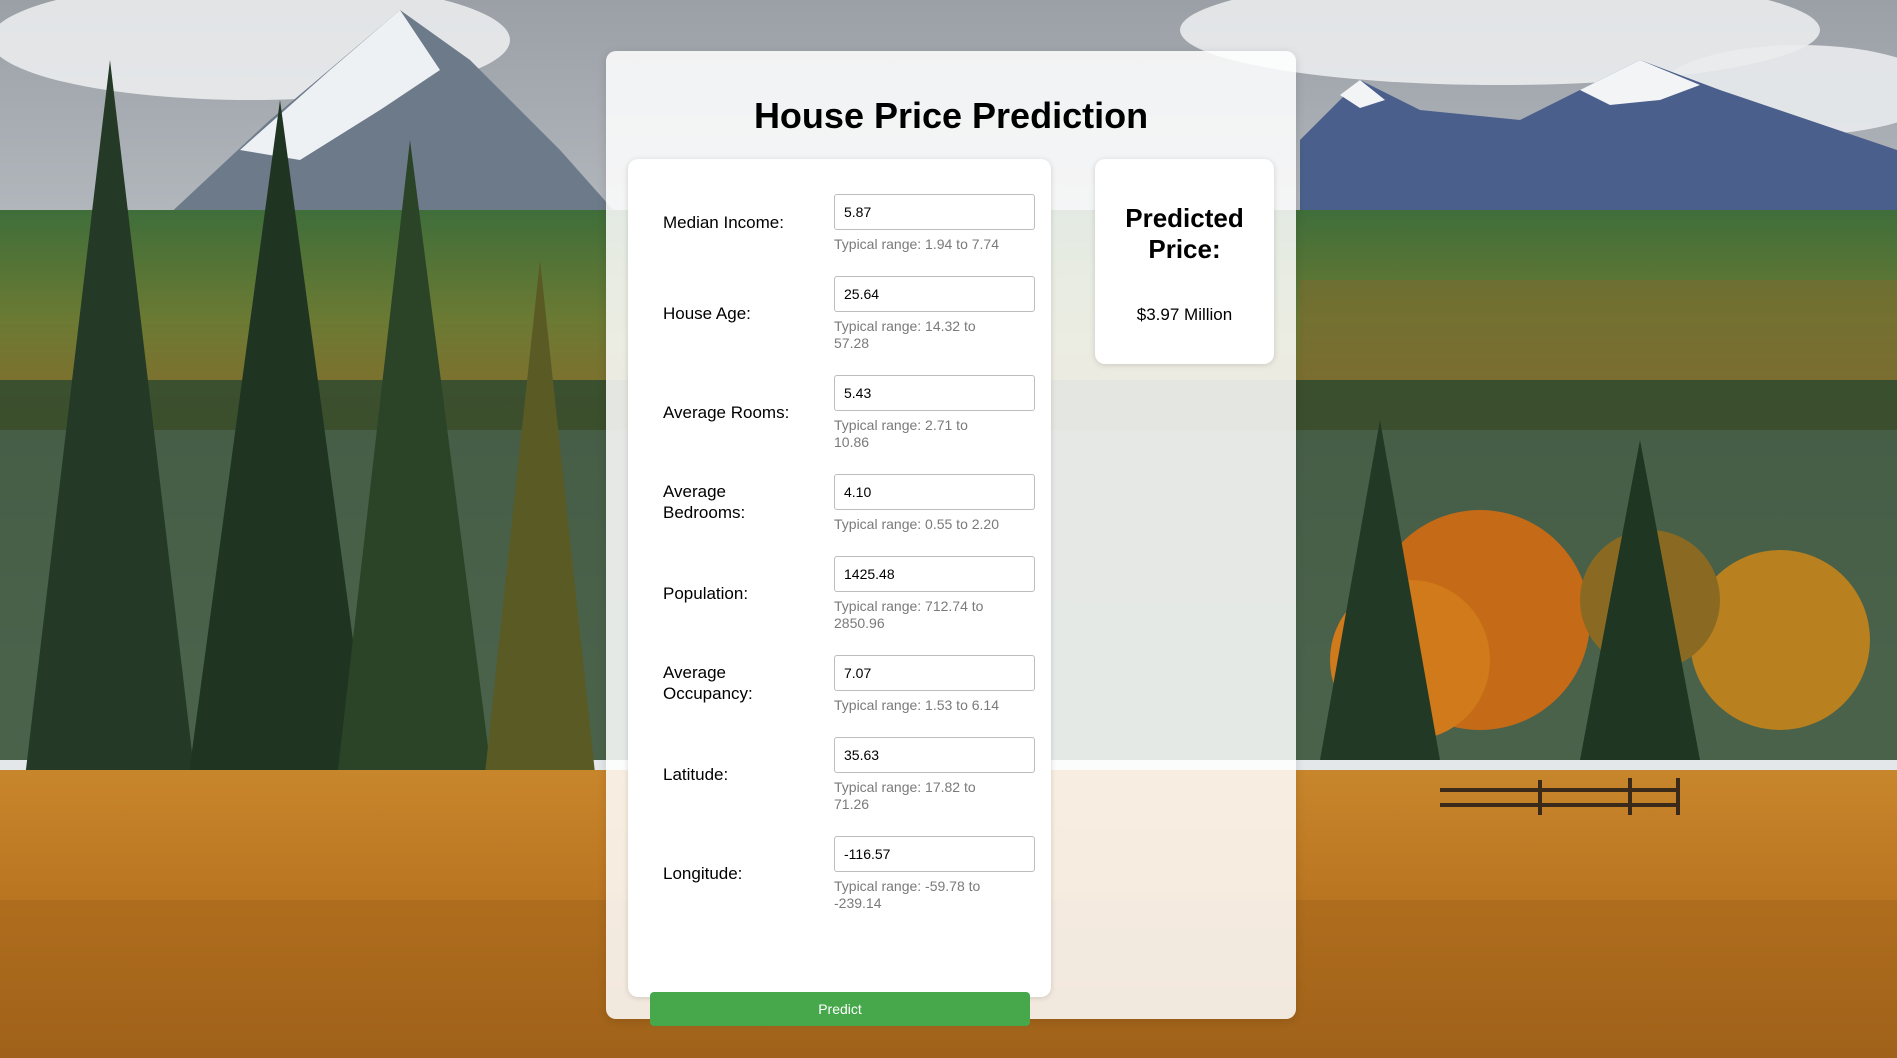 The image size is (1897, 1058). I want to click on latitude-label: Latitude:, so click(696, 774).